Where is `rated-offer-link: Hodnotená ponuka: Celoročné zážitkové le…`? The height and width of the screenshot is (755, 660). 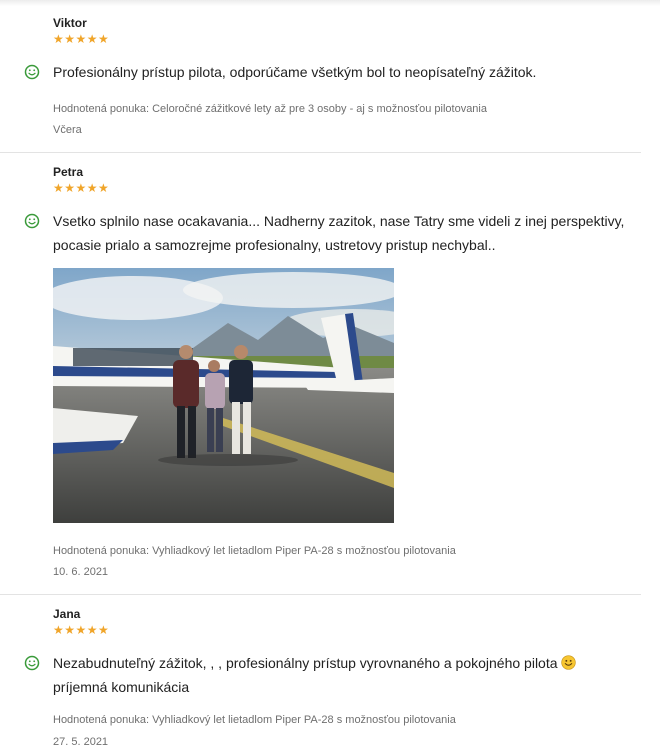
rated-offer-link: Hodnotená ponuka: Celoročné zážitkové le… is located at coordinates (270, 109).